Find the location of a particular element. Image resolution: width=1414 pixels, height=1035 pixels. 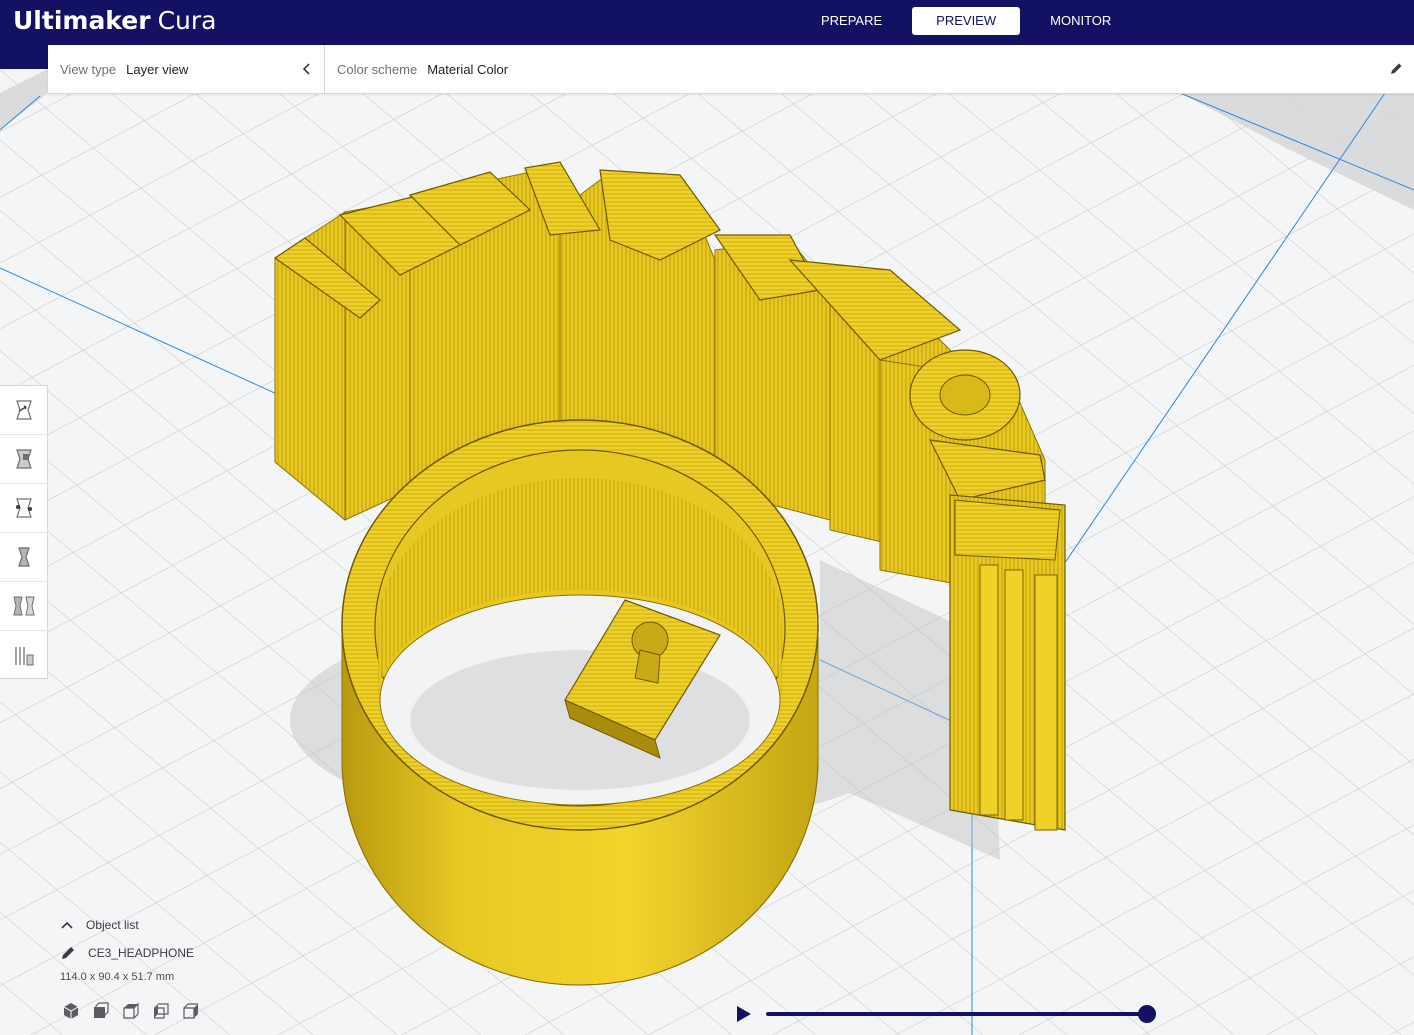

support-blocker-button is located at coordinates (24, 655).